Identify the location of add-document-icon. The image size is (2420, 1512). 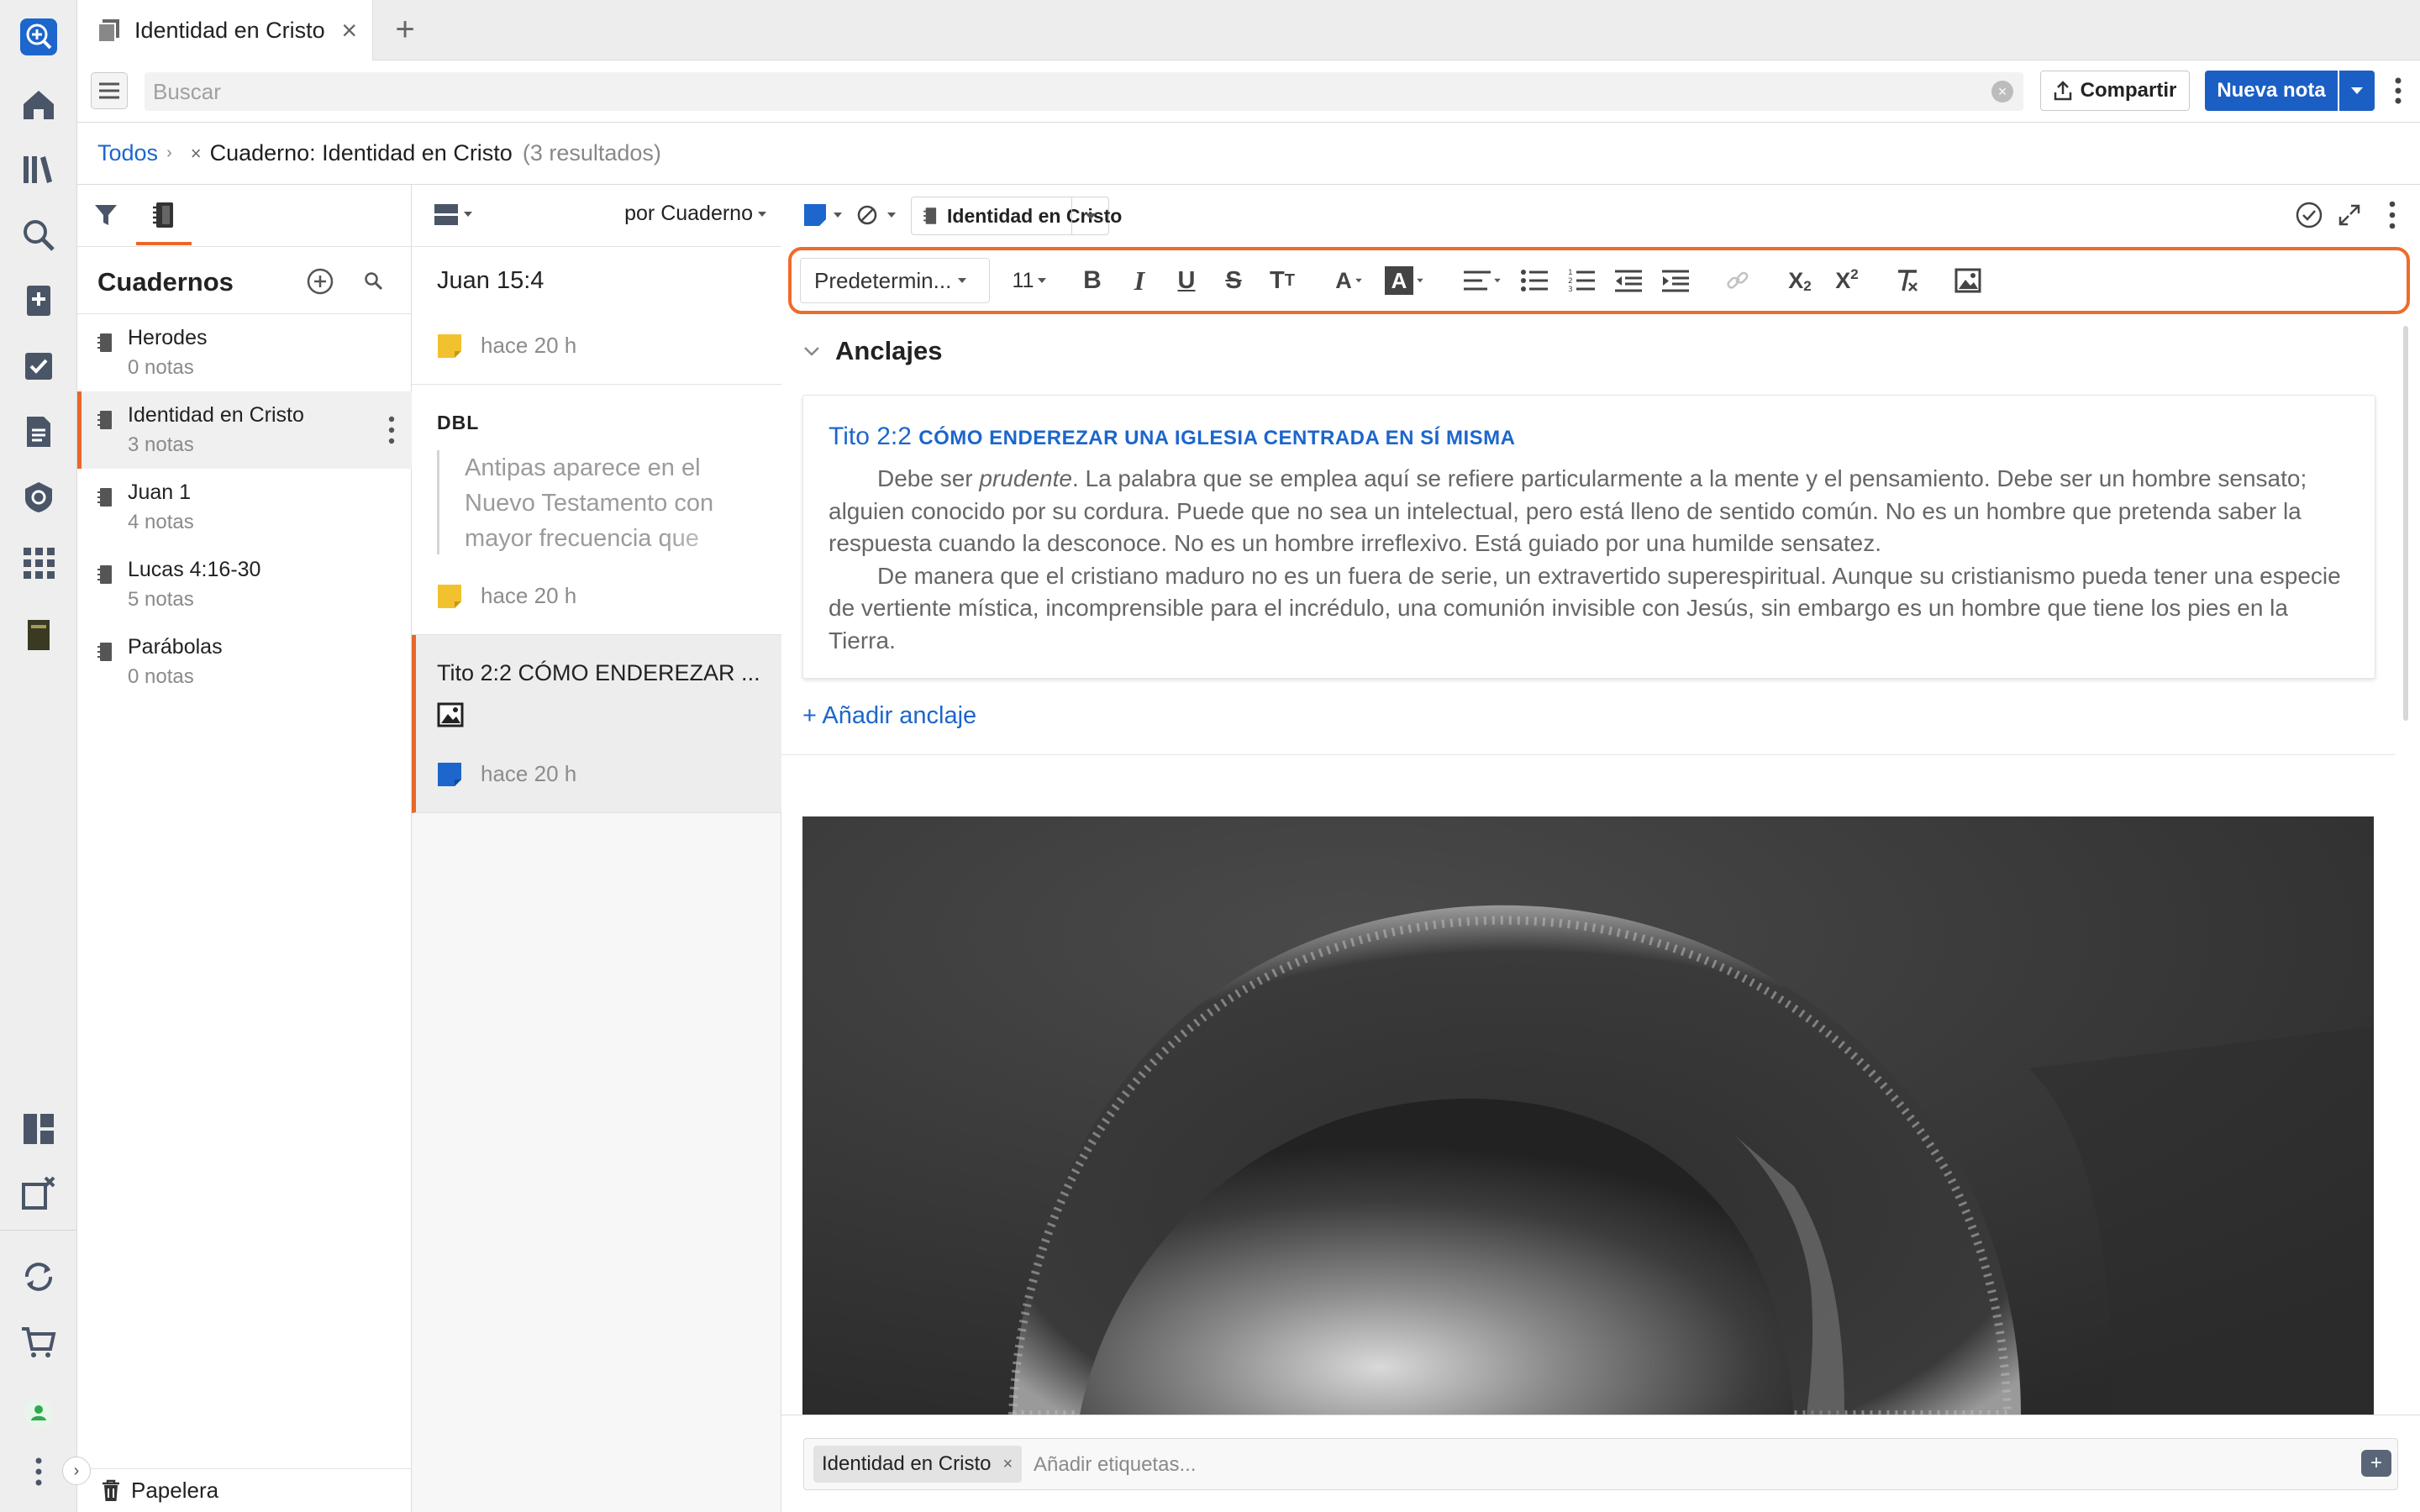
(38, 300).